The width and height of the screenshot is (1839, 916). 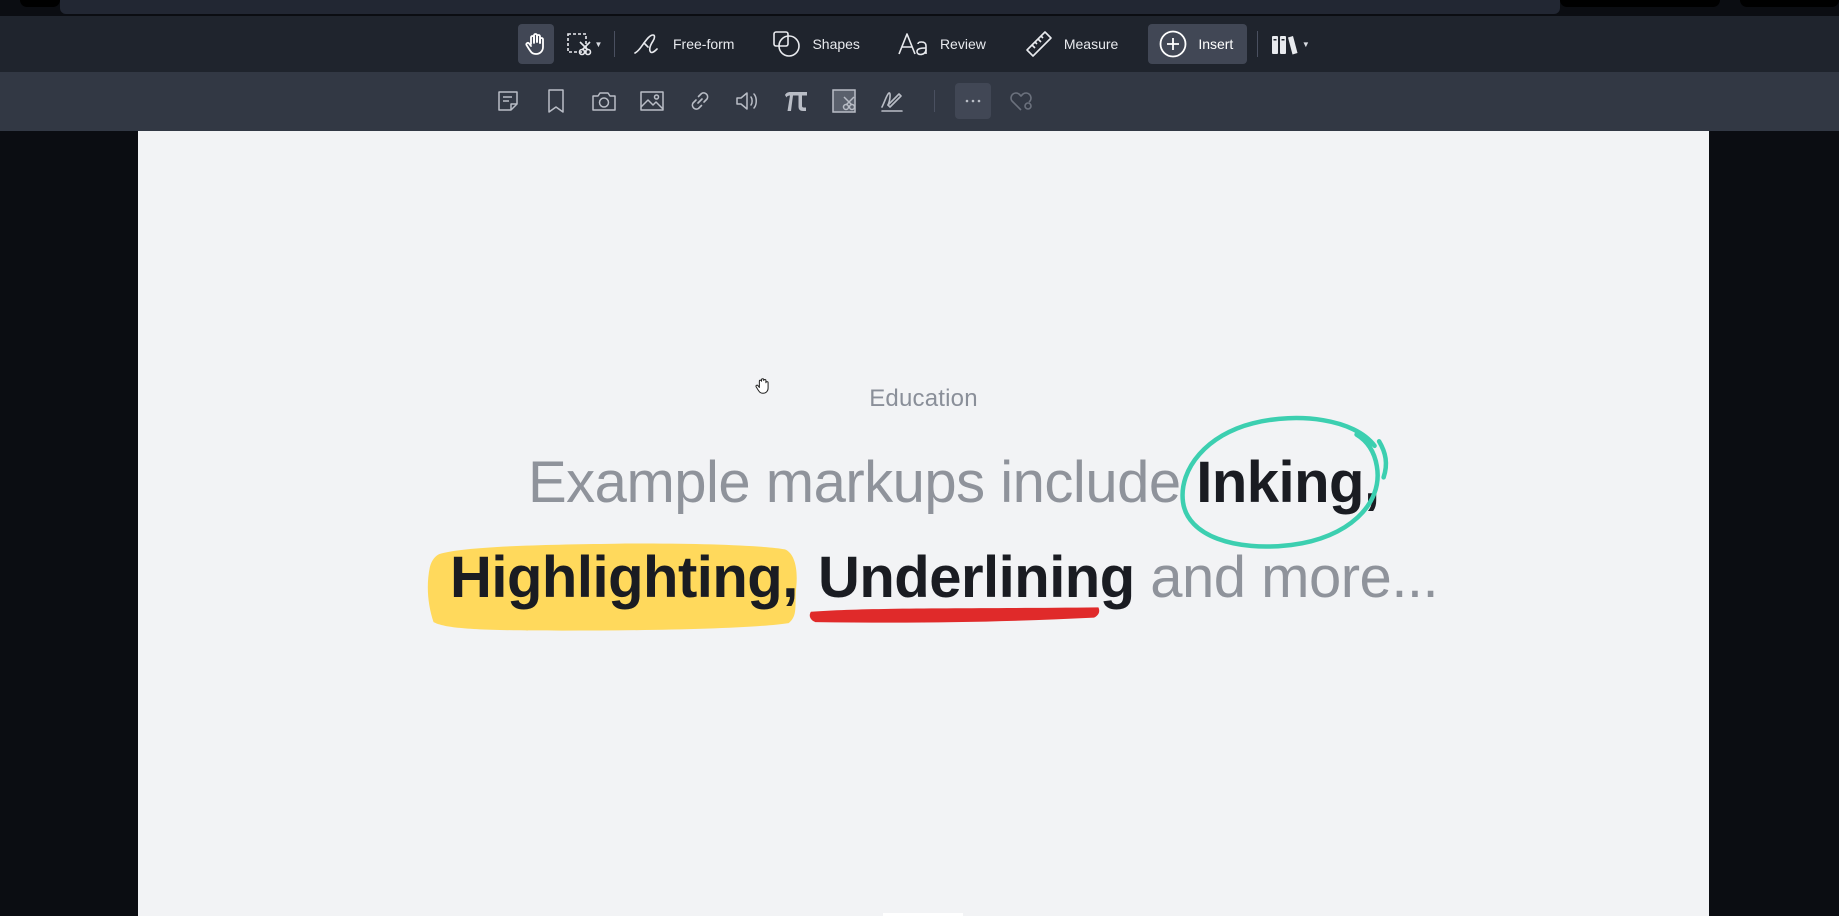 I want to click on bookmark-button, so click(x=556, y=101).